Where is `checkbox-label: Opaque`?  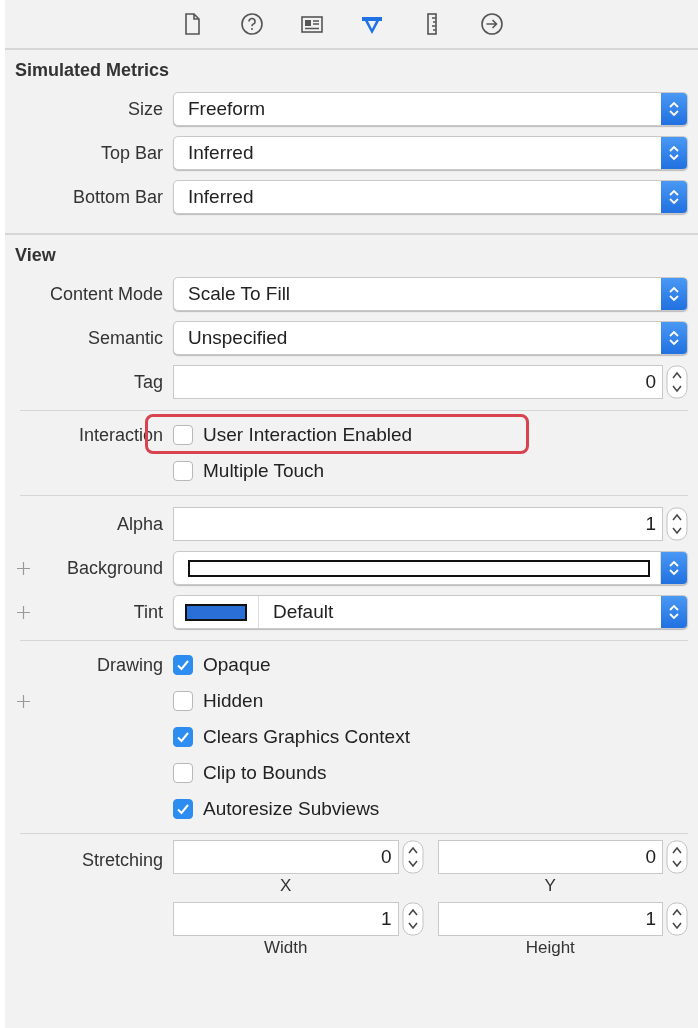 checkbox-label: Opaque is located at coordinates (237, 665).